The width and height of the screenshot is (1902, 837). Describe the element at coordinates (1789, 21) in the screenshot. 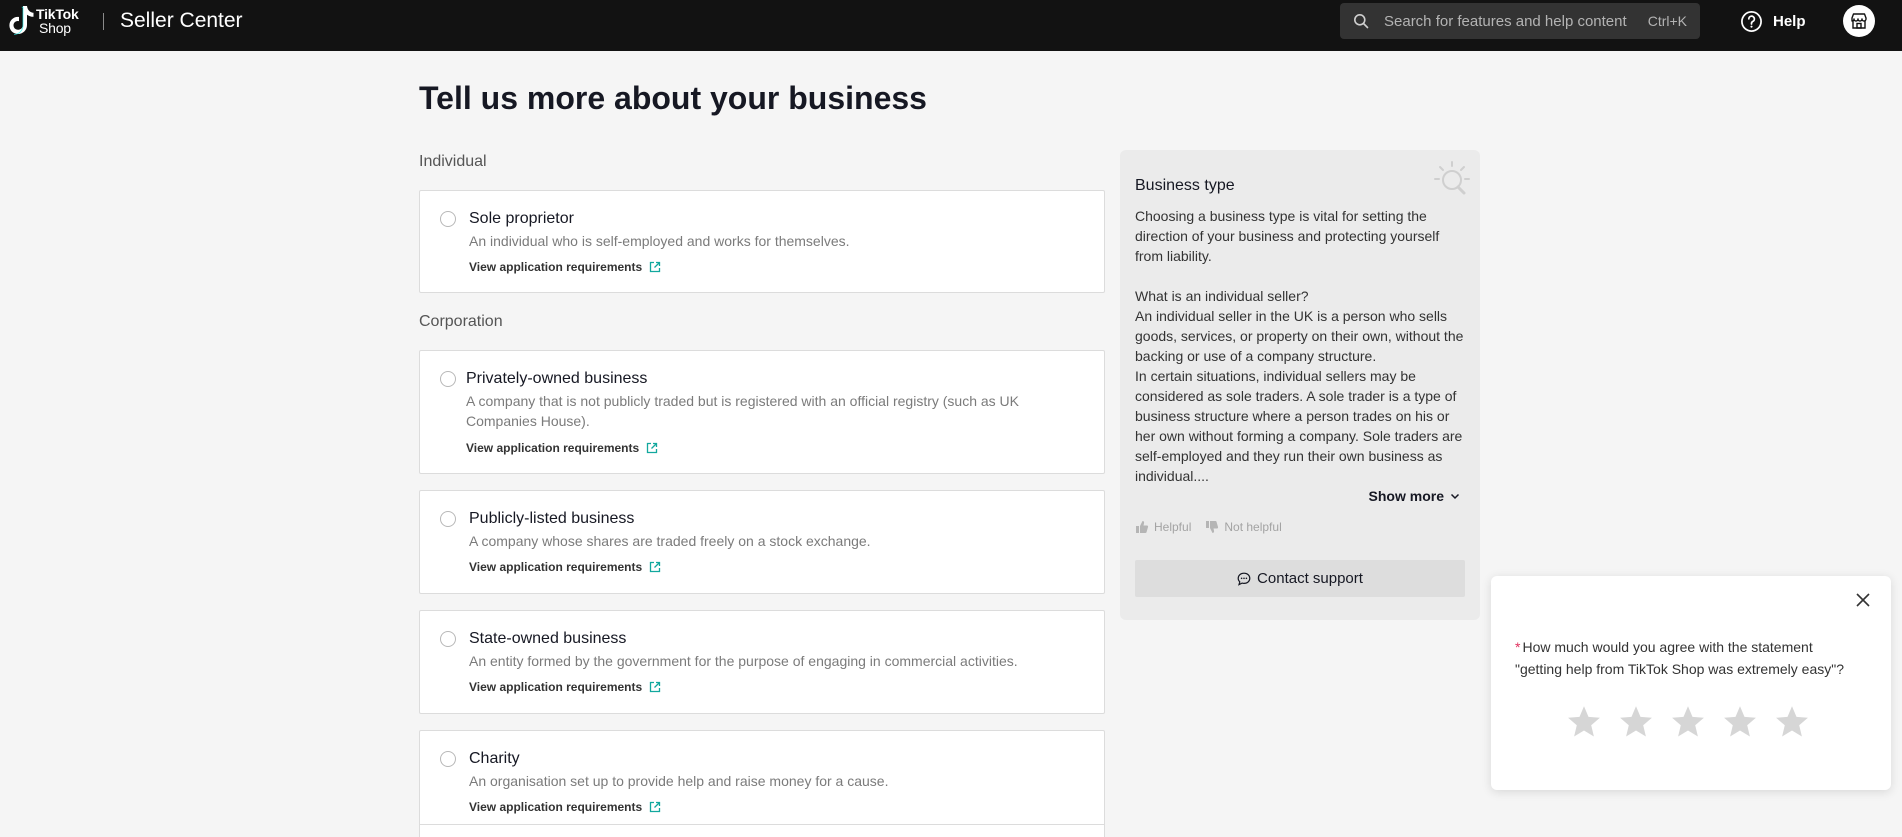

I see `help-label: Help` at that location.